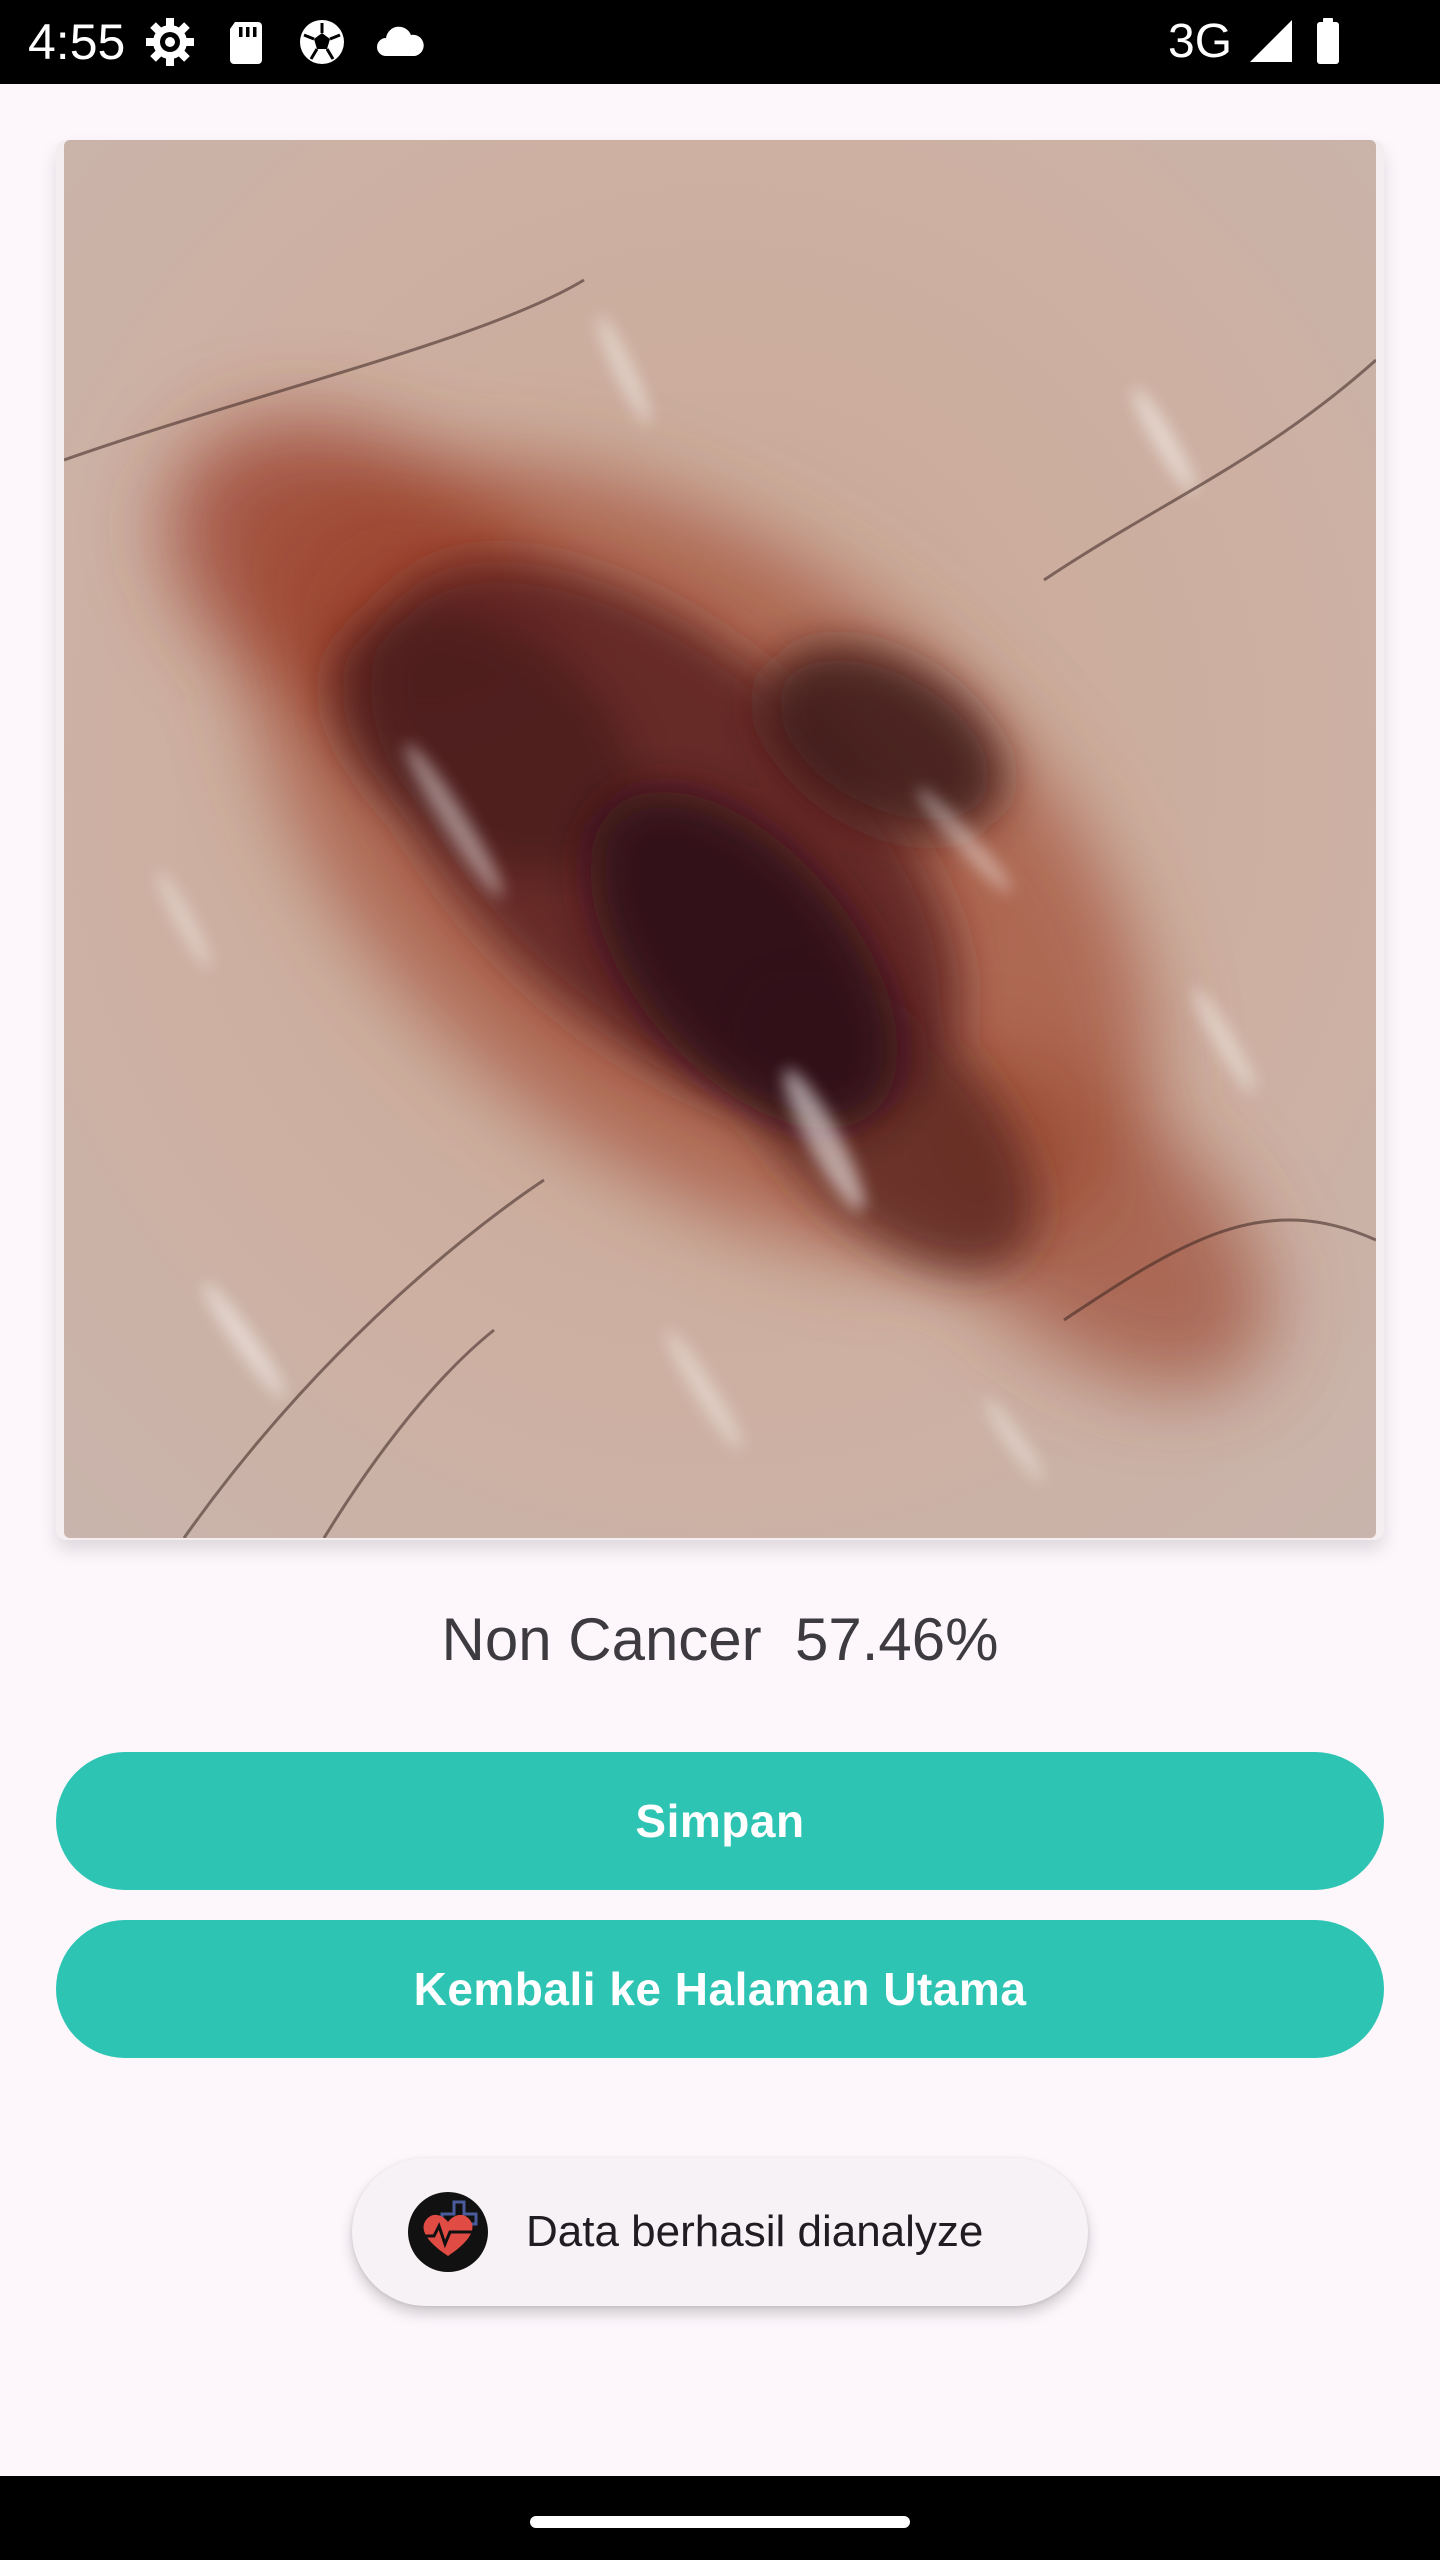  Describe the element at coordinates (400, 41) in the screenshot. I see `cloud-icon` at that location.